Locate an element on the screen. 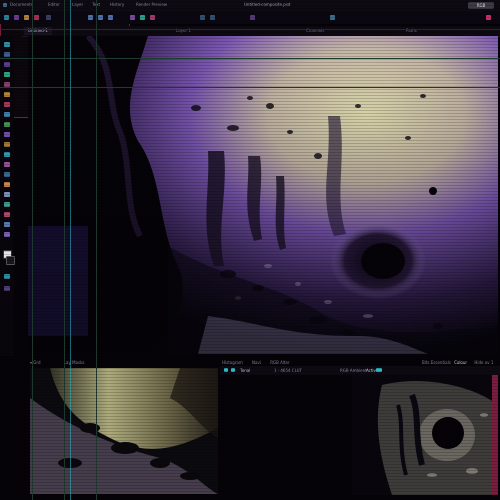 This screenshot has height=500, width=500. align-center-icon is located at coordinates (100, 17).